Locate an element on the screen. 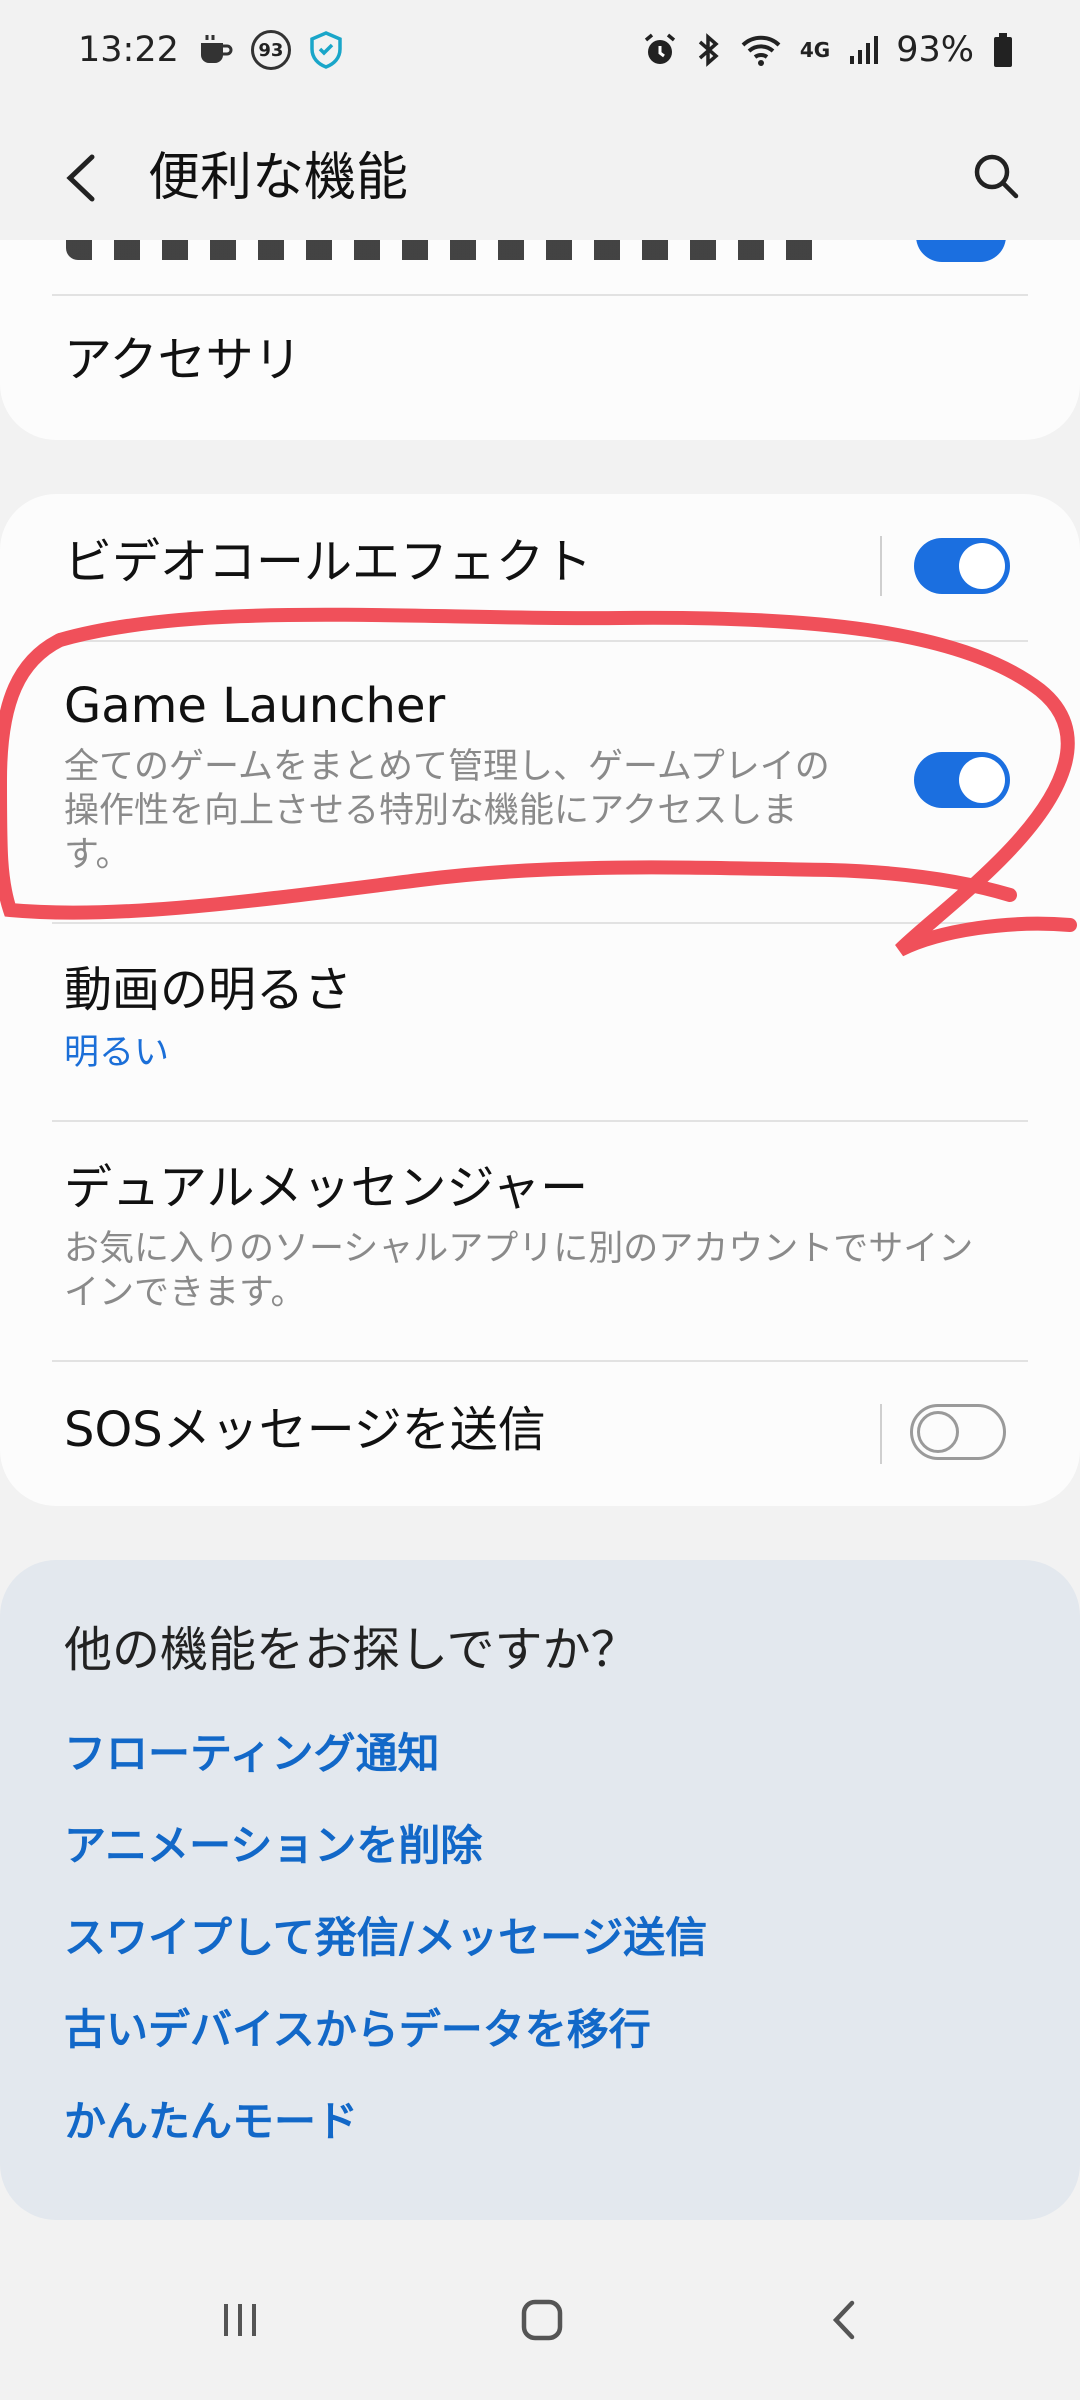 The width and height of the screenshot is (1080, 2400). search-button is located at coordinates (996, 176).